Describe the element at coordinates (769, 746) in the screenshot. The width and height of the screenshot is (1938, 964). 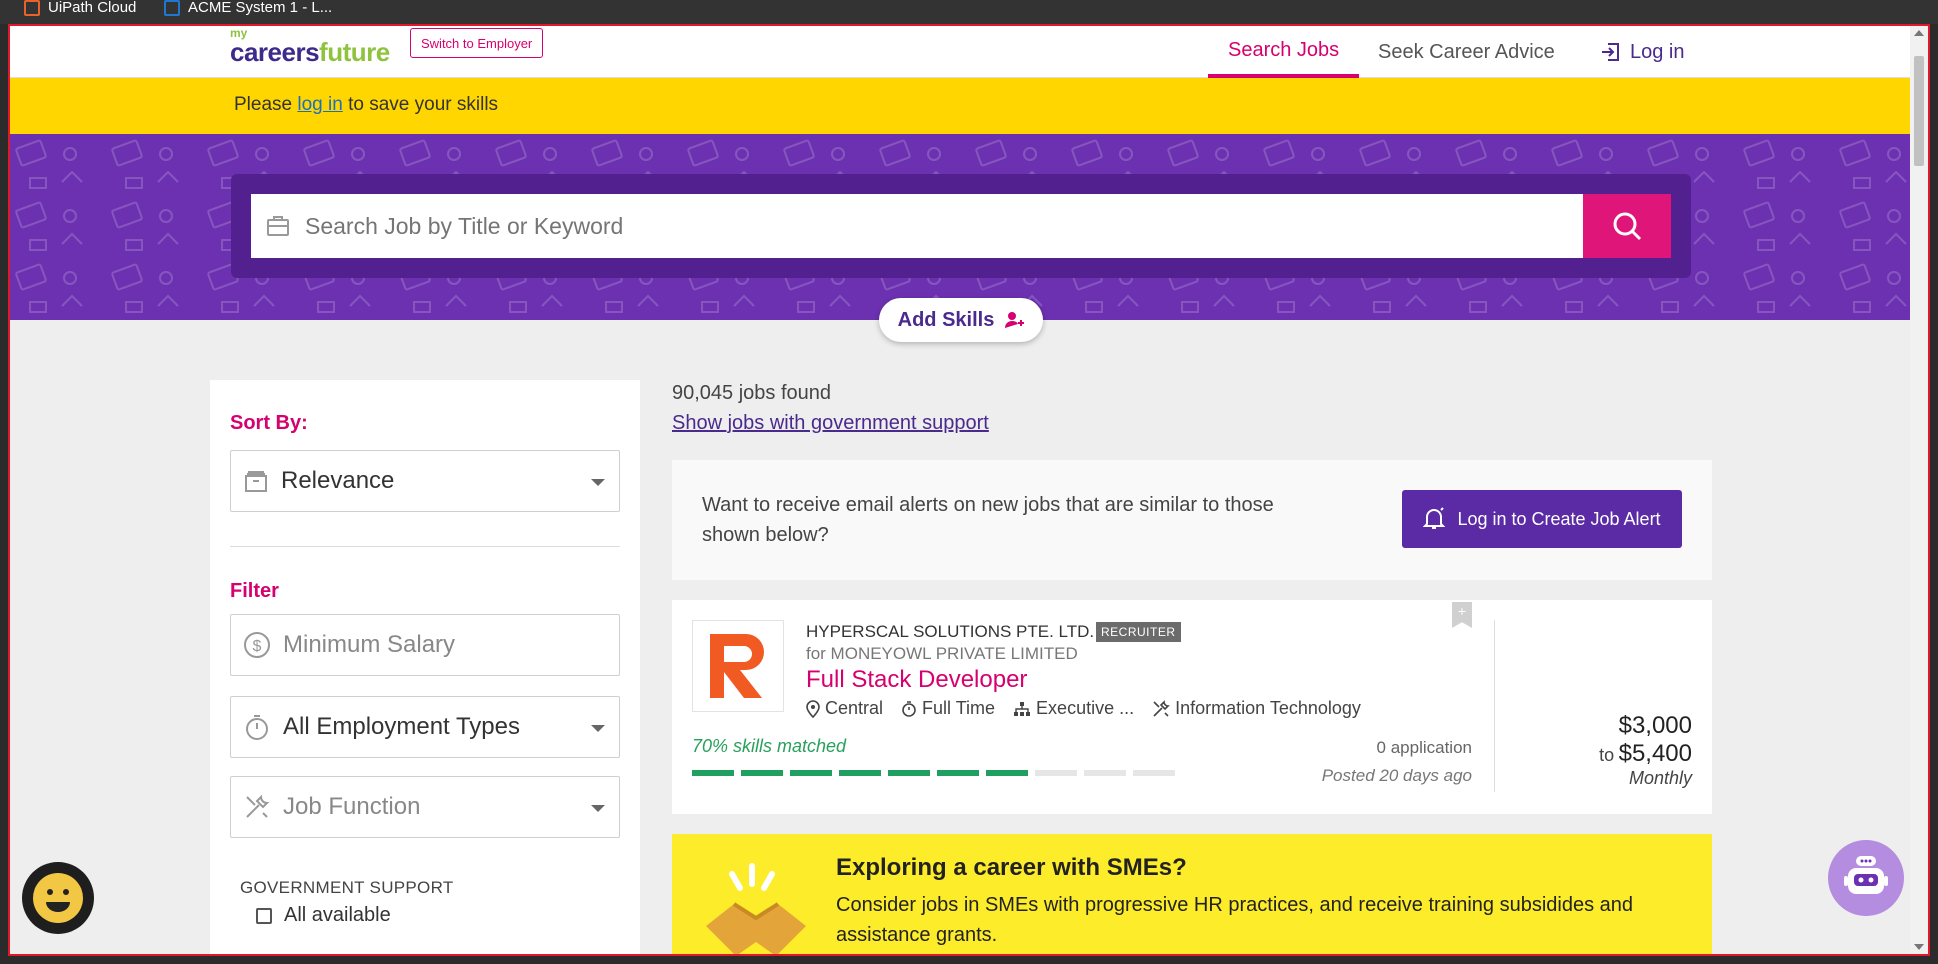
I see `skills-match-label: 70% skills matched` at that location.